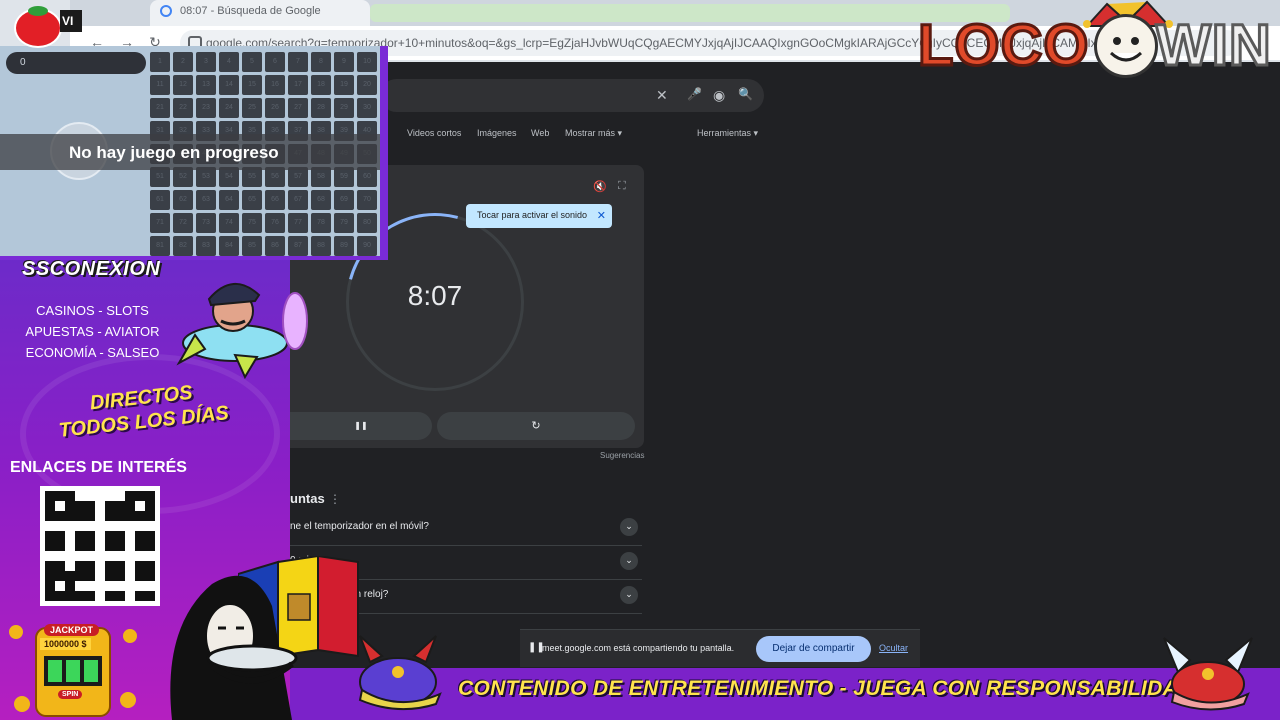 The width and height of the screenshot is (1280, 720). I want to click on filter-videos-cortos: Videos cortos, so click(434, 133).